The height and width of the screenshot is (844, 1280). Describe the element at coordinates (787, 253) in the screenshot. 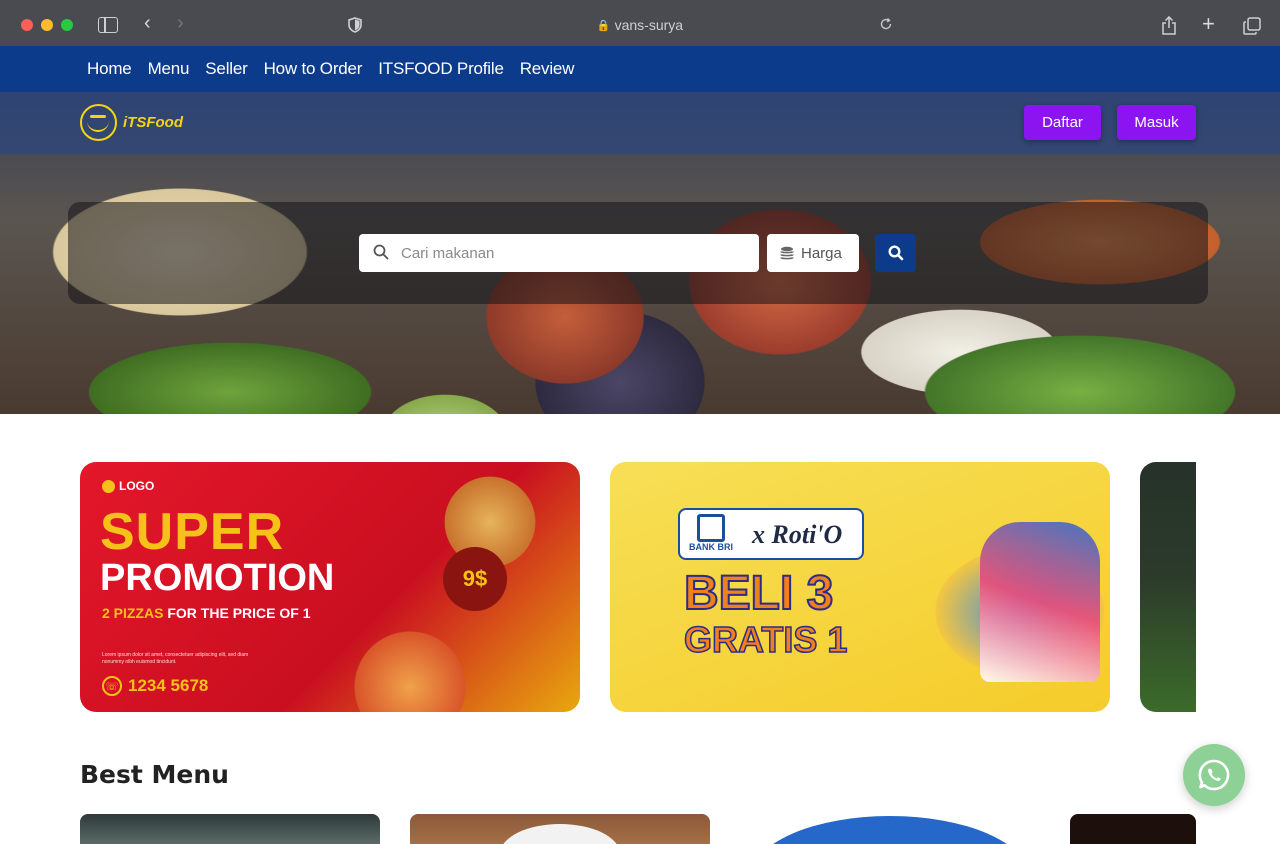

I see `coins-icon` at that location.